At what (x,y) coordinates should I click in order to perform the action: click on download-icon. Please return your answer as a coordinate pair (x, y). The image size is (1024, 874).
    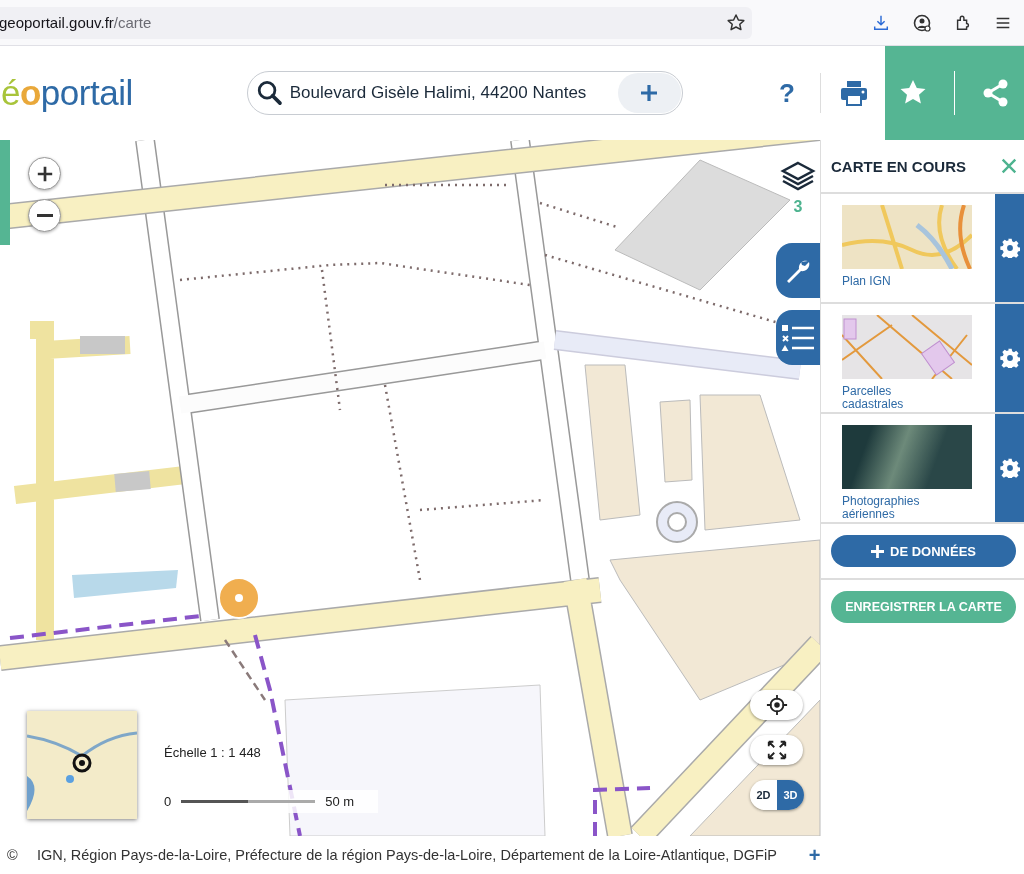
    Looking at the image, I should click on (881, 22).